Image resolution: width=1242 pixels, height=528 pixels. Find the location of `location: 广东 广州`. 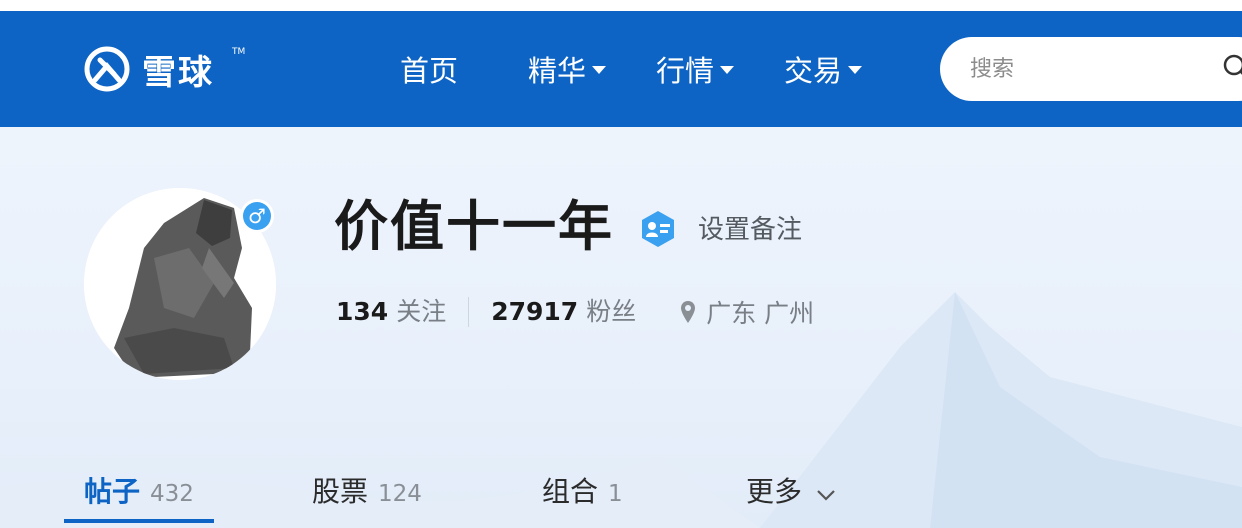

location: 广东 广州 is located at coordinates (747, 312).